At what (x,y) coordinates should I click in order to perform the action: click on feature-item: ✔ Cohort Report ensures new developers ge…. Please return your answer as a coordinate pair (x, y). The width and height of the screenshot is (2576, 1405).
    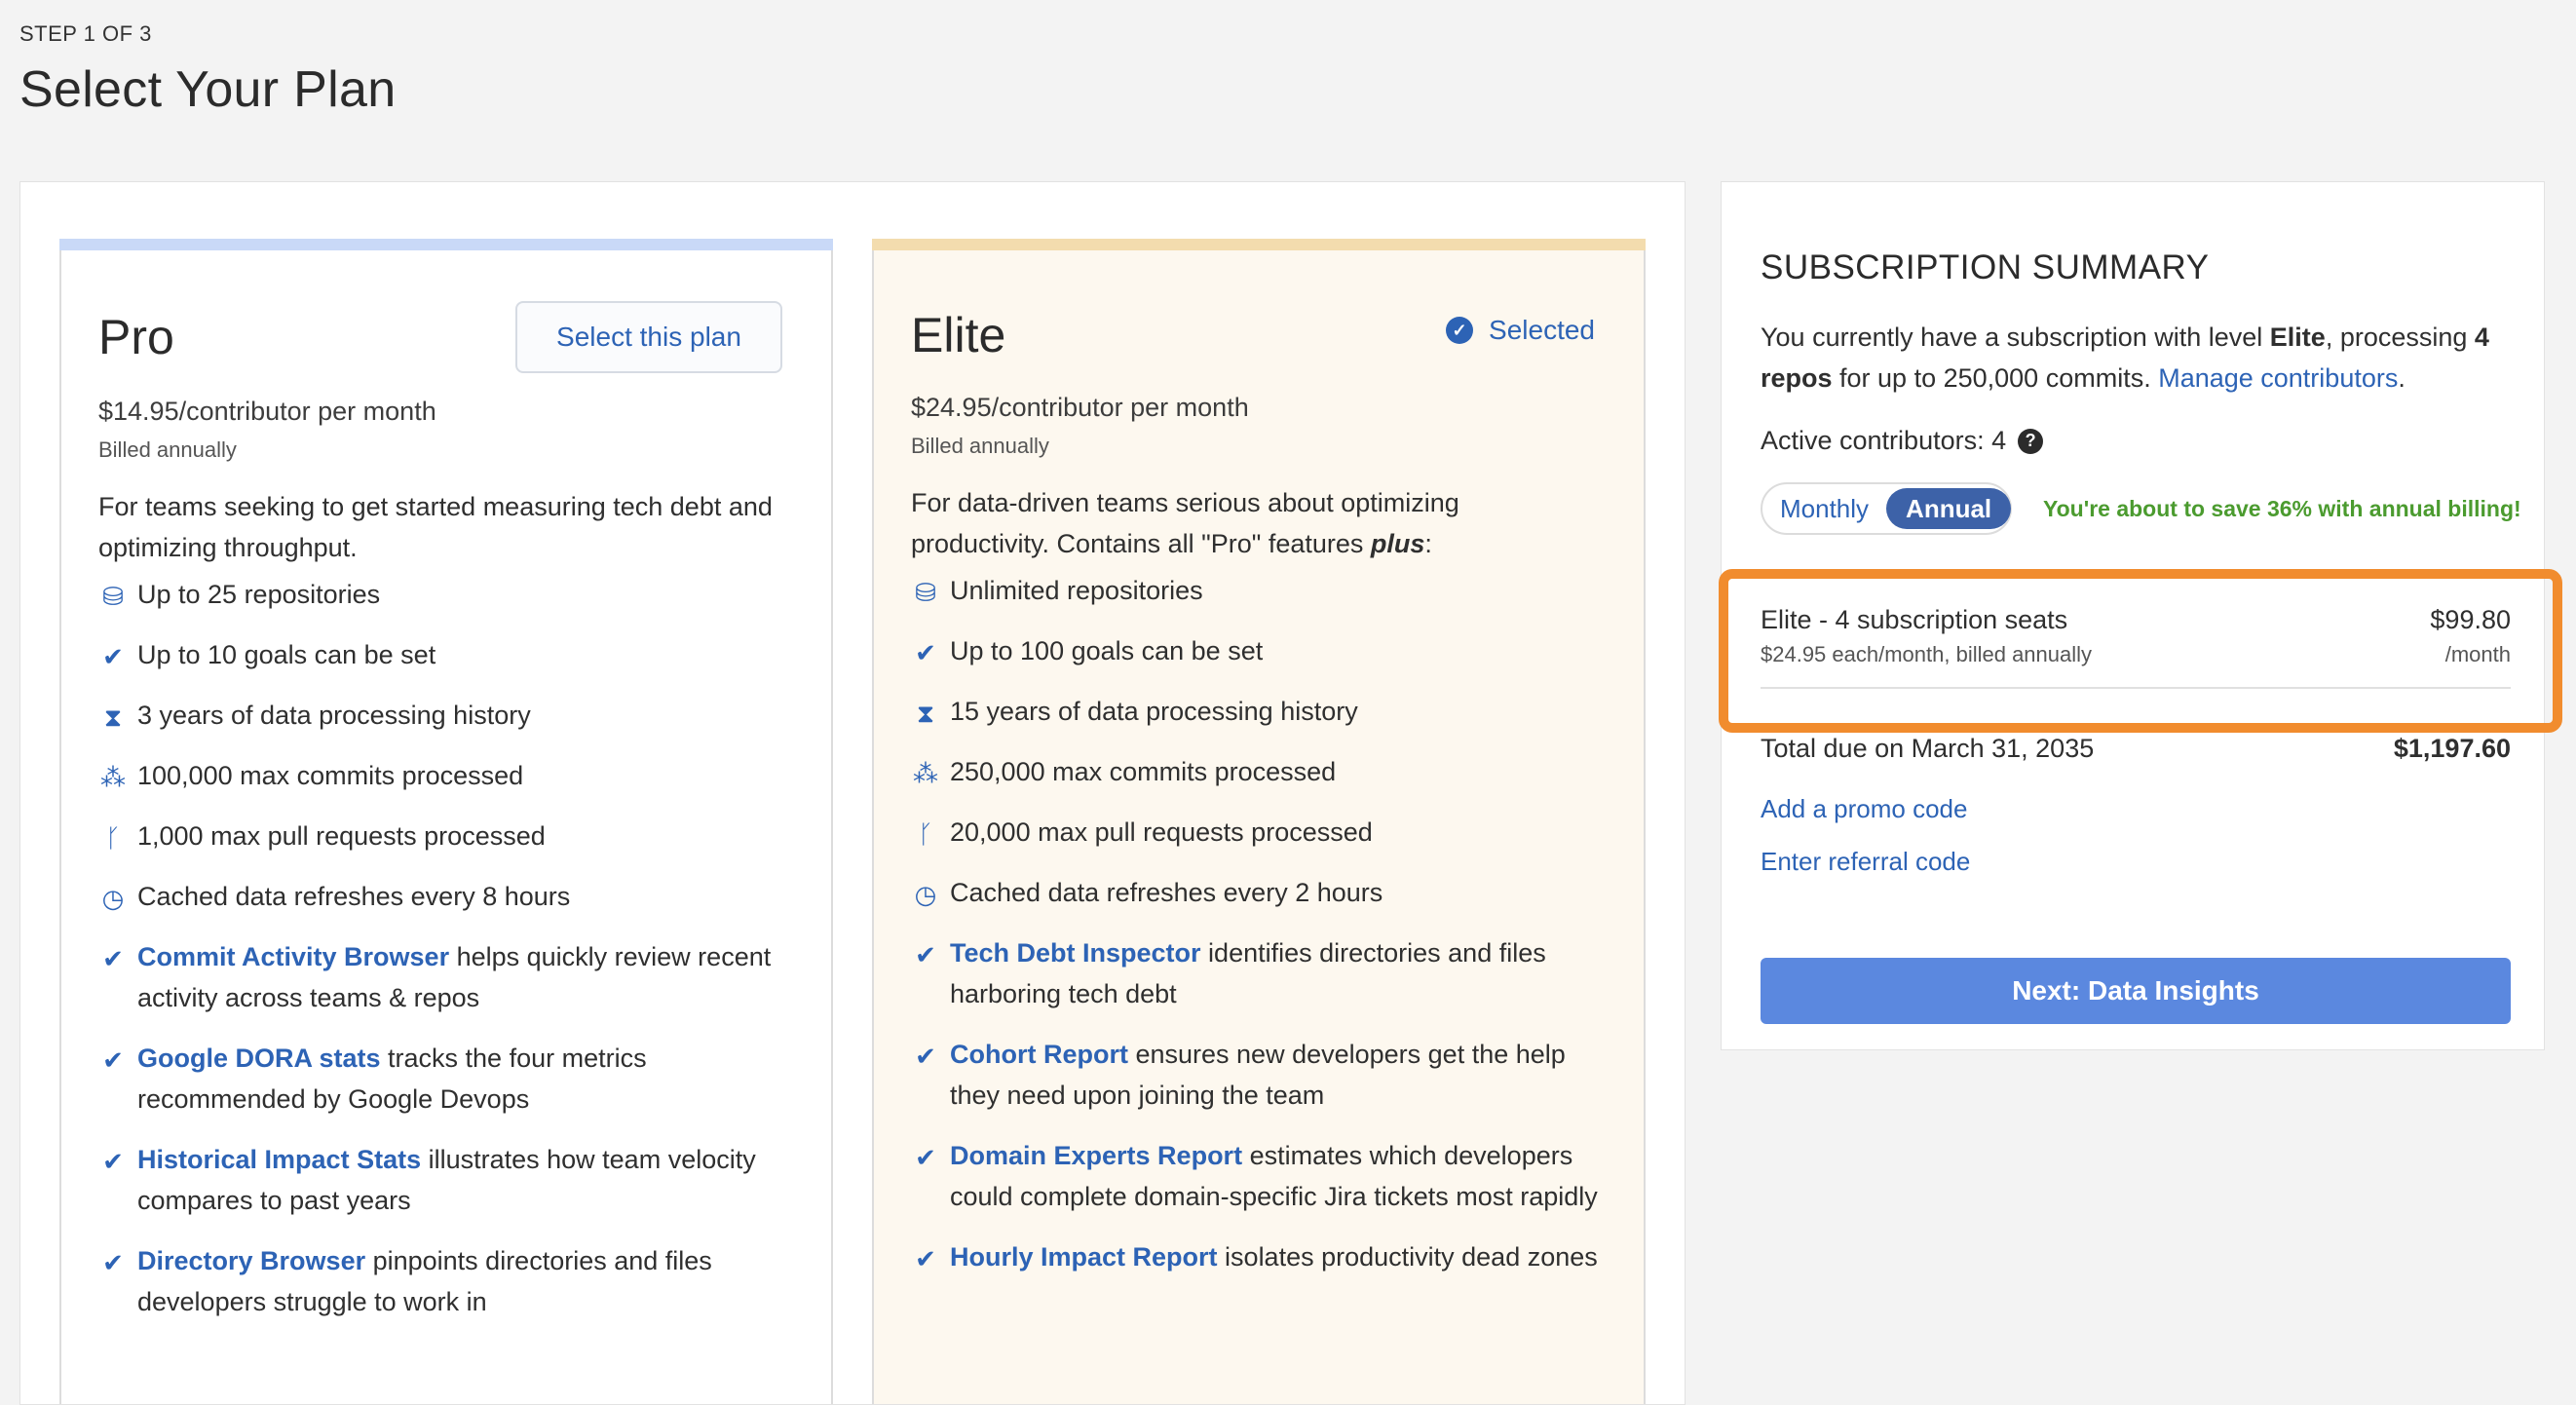
    Looking at the image, I should click on (1261, 1075).